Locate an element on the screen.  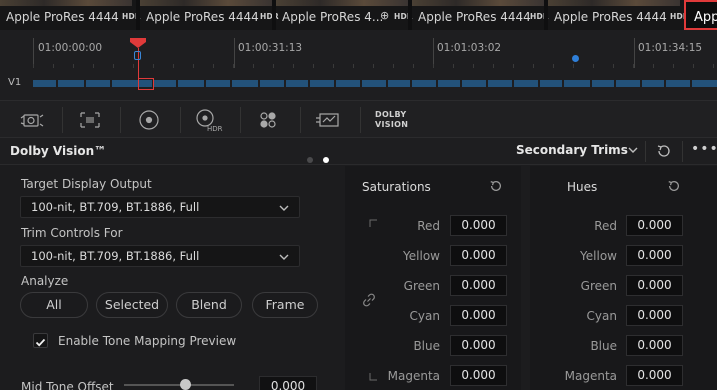
saturation-green-field: 0.000 is located at coordinates (478, 285).